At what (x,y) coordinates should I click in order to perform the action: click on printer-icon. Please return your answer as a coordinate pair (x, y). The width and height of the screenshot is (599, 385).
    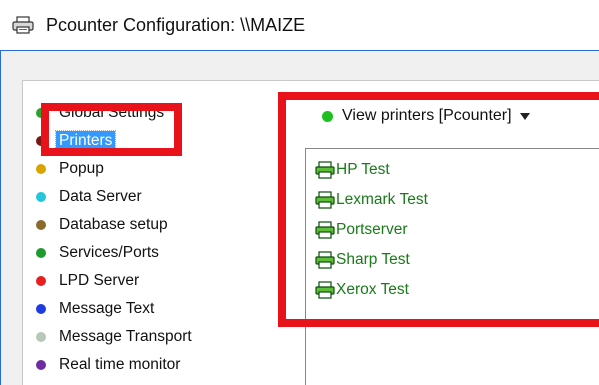
    Looking at the image, I should click on (23, 25).